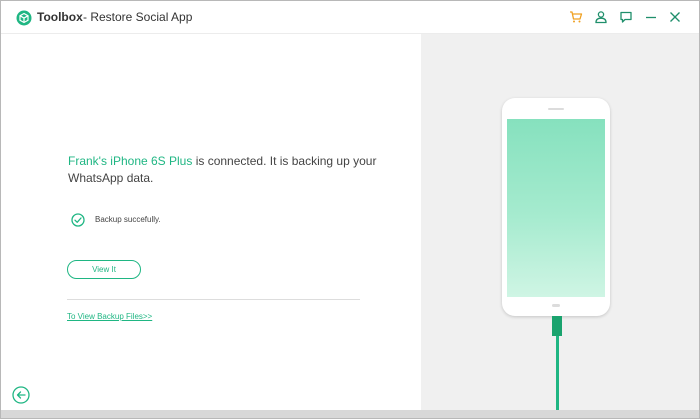  I want to click on toolbox-logo-icon, so click(24, 18).